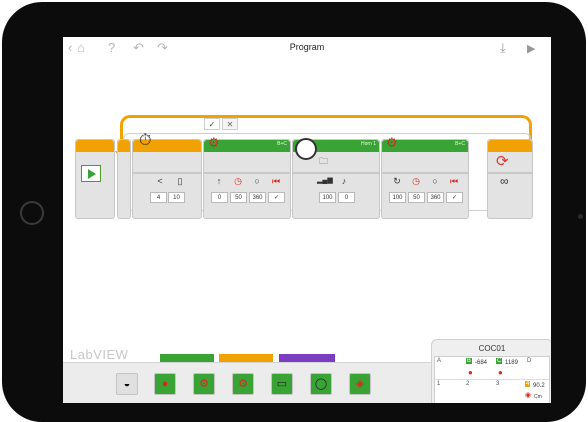  What do you see at coordinates (425, 177) in the screenshot?
I see `move-steering-block-2: B+C ⚙ ↻ ◷ ○ ⏮ 100 50 360 ✓` at bounding box center [425, 177].